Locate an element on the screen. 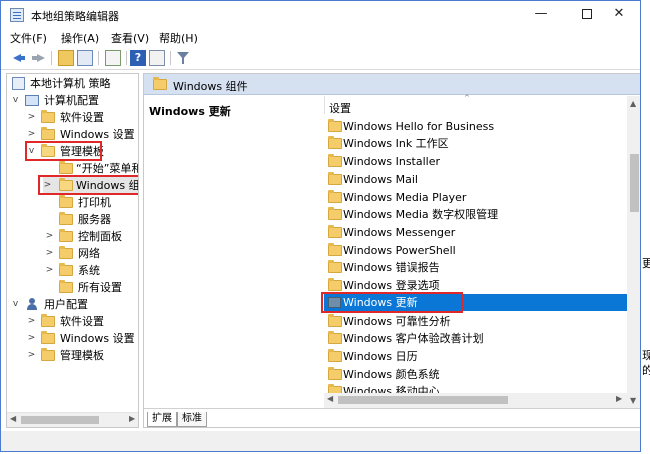 This screenshot has width=650, height=454. sort-caret-icon: ^ is located at coordinates (467, 98).